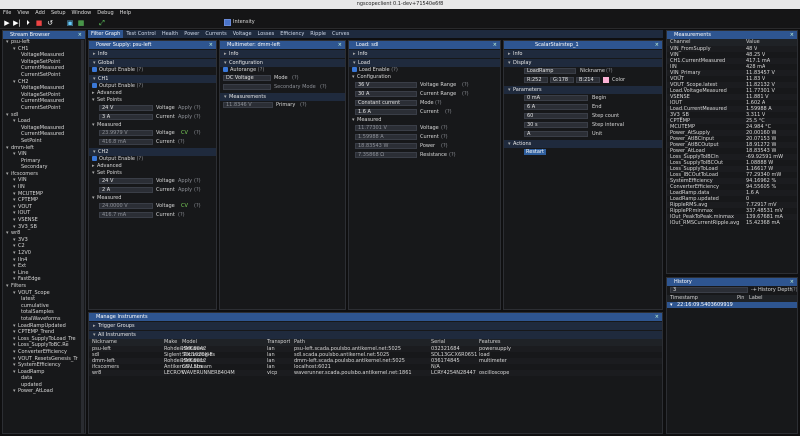 The image size is (800, 436). I want to click on unit-select: A, so click(556, 134).